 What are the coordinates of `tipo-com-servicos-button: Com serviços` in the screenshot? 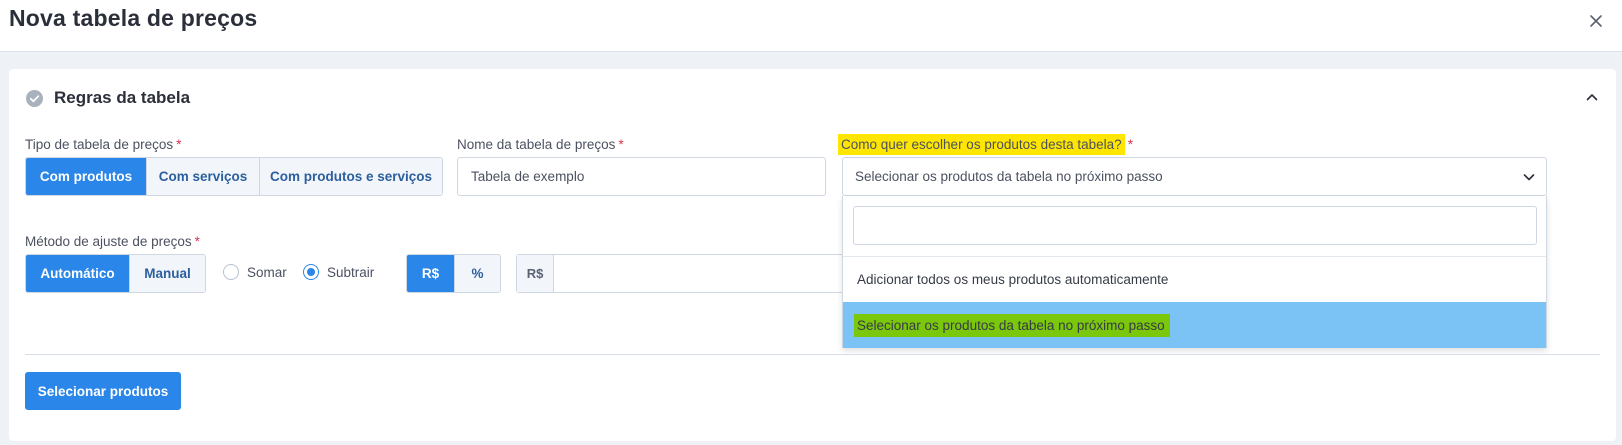 It's located at (203, 176).